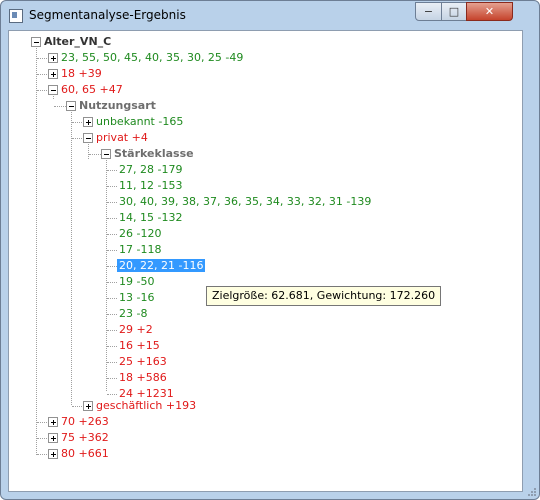 This screenshot has width=540, height=500. I want to click on tree-leaf-staerkeklasse: 11, 12 -153, so click(150, 185).